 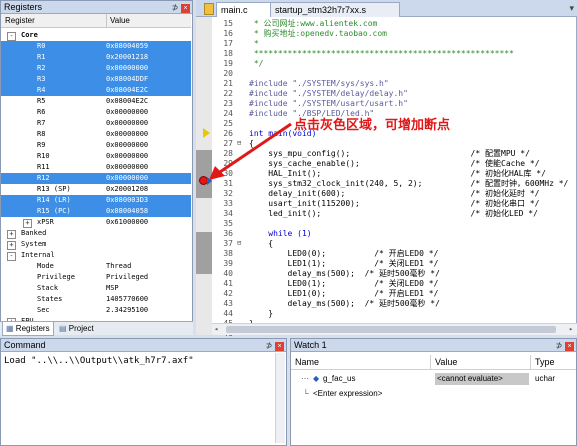 What do you see at coordinates (96, 112) in the screenshot?
I see `register-row: R6 0x00000000` at bounding box center [96, 112].